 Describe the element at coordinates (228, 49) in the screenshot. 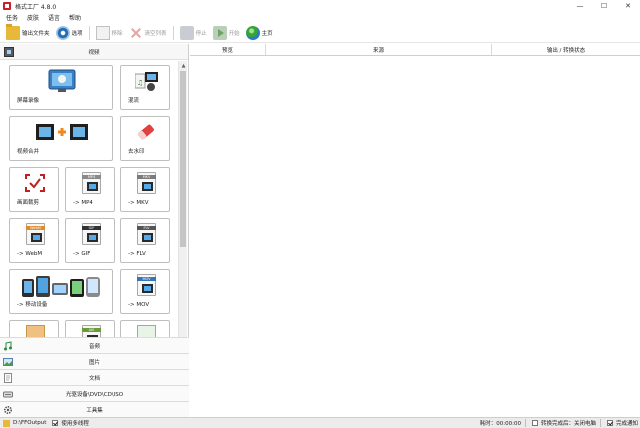

I see `column-preview: 预览` at that location.